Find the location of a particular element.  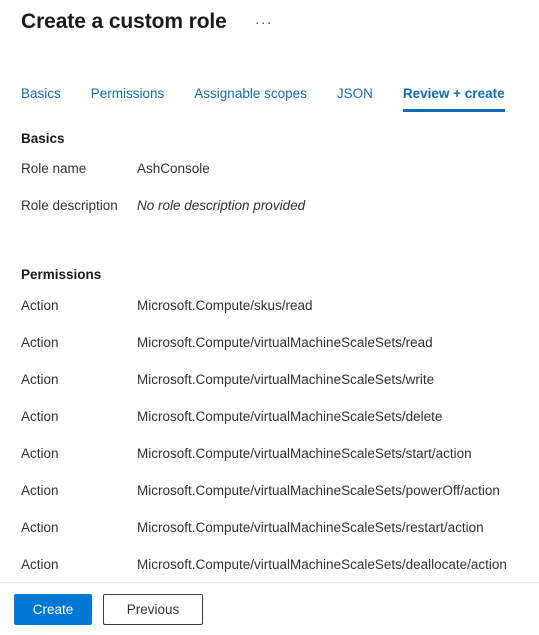

permission-value: Microsoft.Compute/skus/read is located at coordinates (225, 305).